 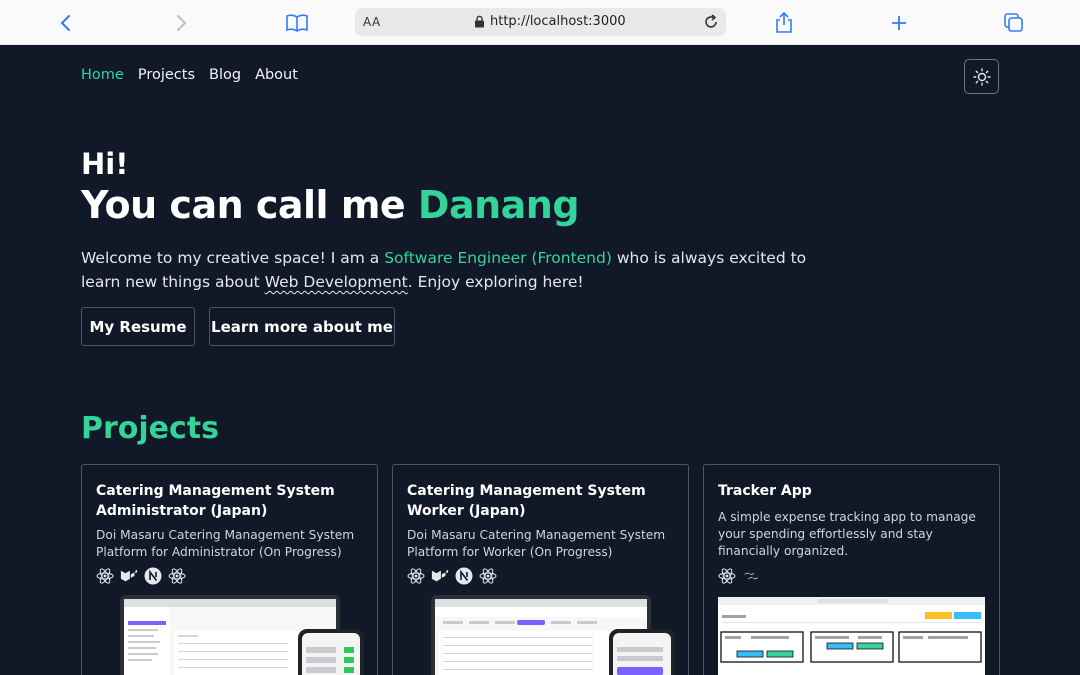 I want to click on forward-icon, so click(x=181, y=23).